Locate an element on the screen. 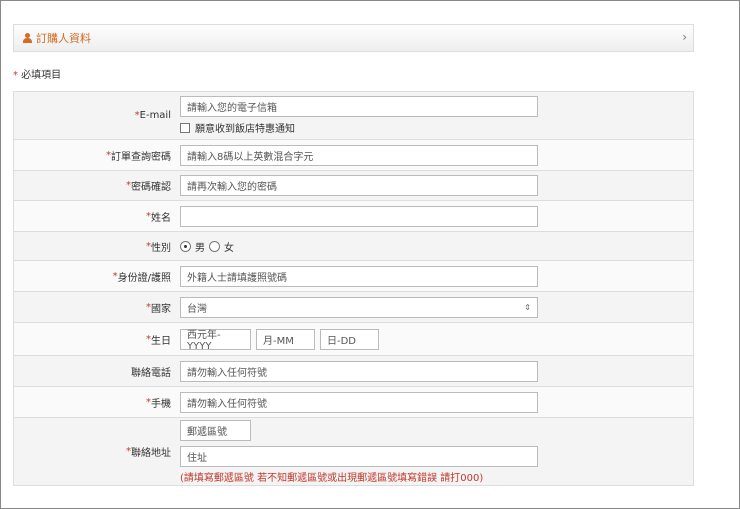  gender-female-label: 女 is located at coordinates (229, 248).